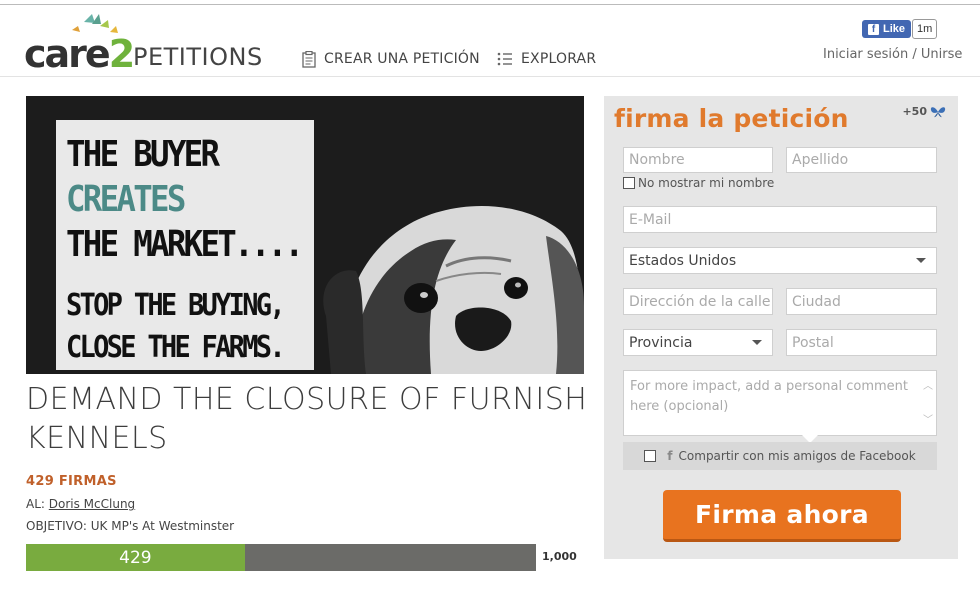 The height and width of the screenshot is (614, 980). What do you see at coordinates (176, 305) in the screenshot?
I see `poster-line: STOP THE BUYING,` at bounding box center [176, 305].